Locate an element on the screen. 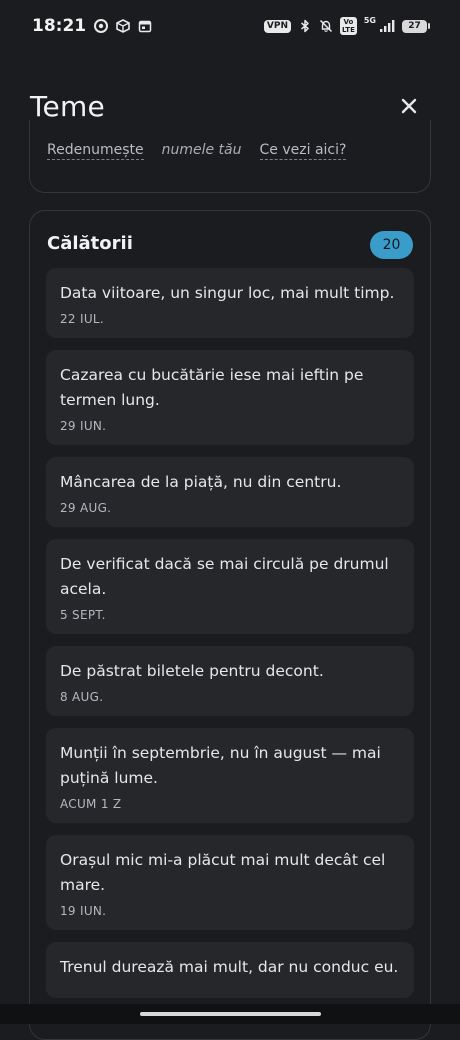 This screenshot has height=1040, width=460. theme-name-card: Redenumește numele tău Ce vezi aici? is located at coordinates (230, 156).